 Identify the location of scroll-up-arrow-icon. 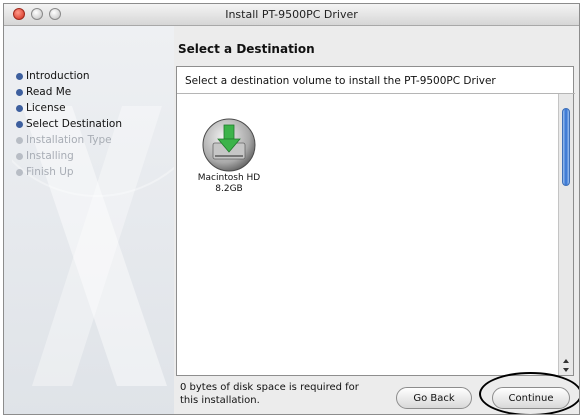
(566, 361).